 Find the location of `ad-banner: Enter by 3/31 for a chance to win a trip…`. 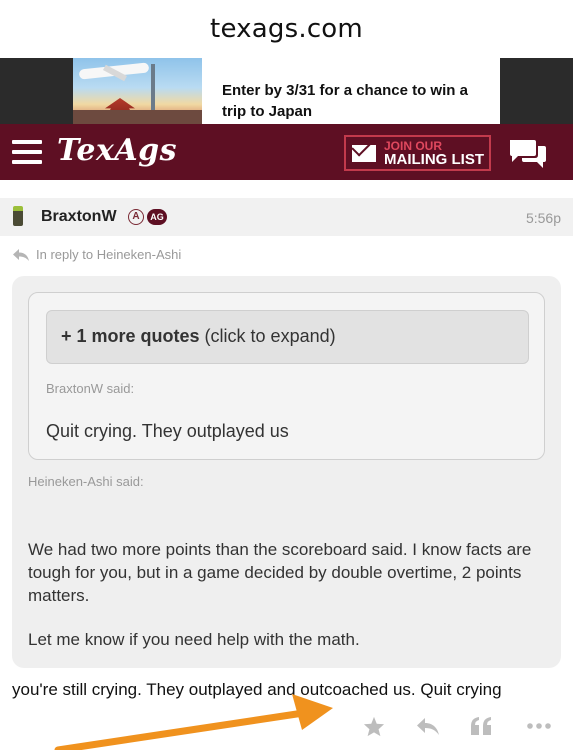

ad-banner: Enter by 3/31 for a chance to win a trip… is located at coordinates (286, 91).